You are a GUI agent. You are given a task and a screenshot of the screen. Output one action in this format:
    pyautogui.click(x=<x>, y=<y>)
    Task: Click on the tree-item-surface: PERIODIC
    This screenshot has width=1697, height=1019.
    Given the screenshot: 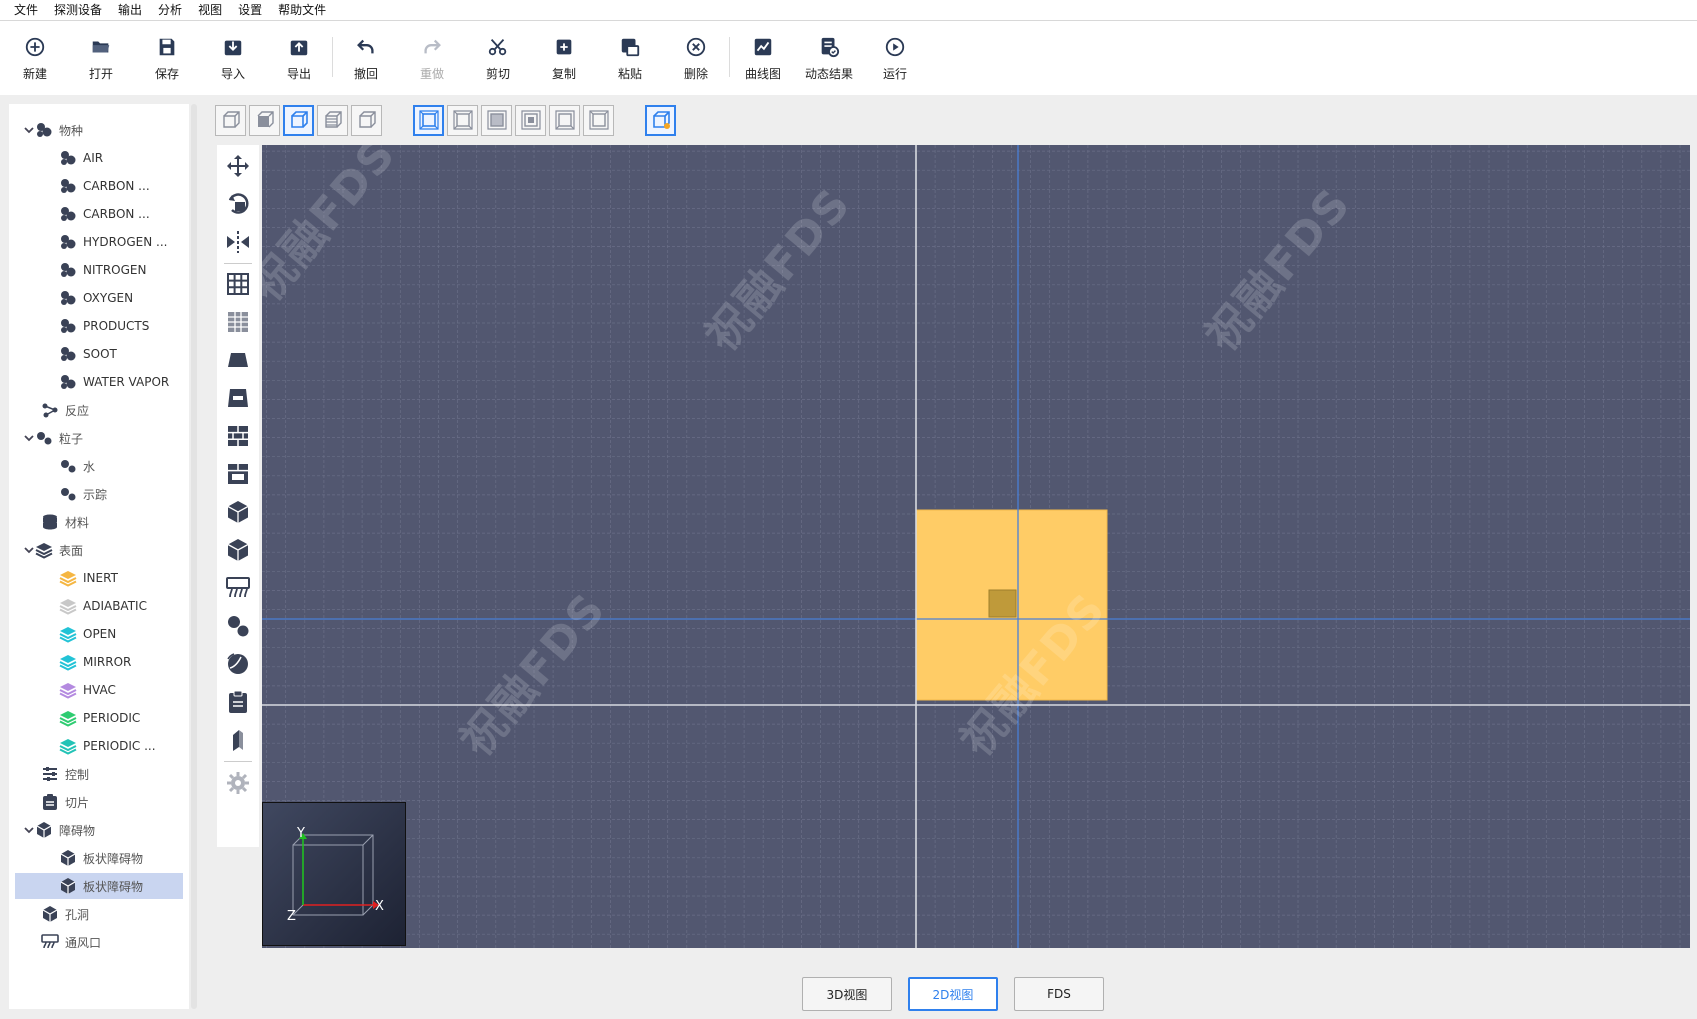 What is the action you would take?
    pyautogui.click(x=99, y=718)
    